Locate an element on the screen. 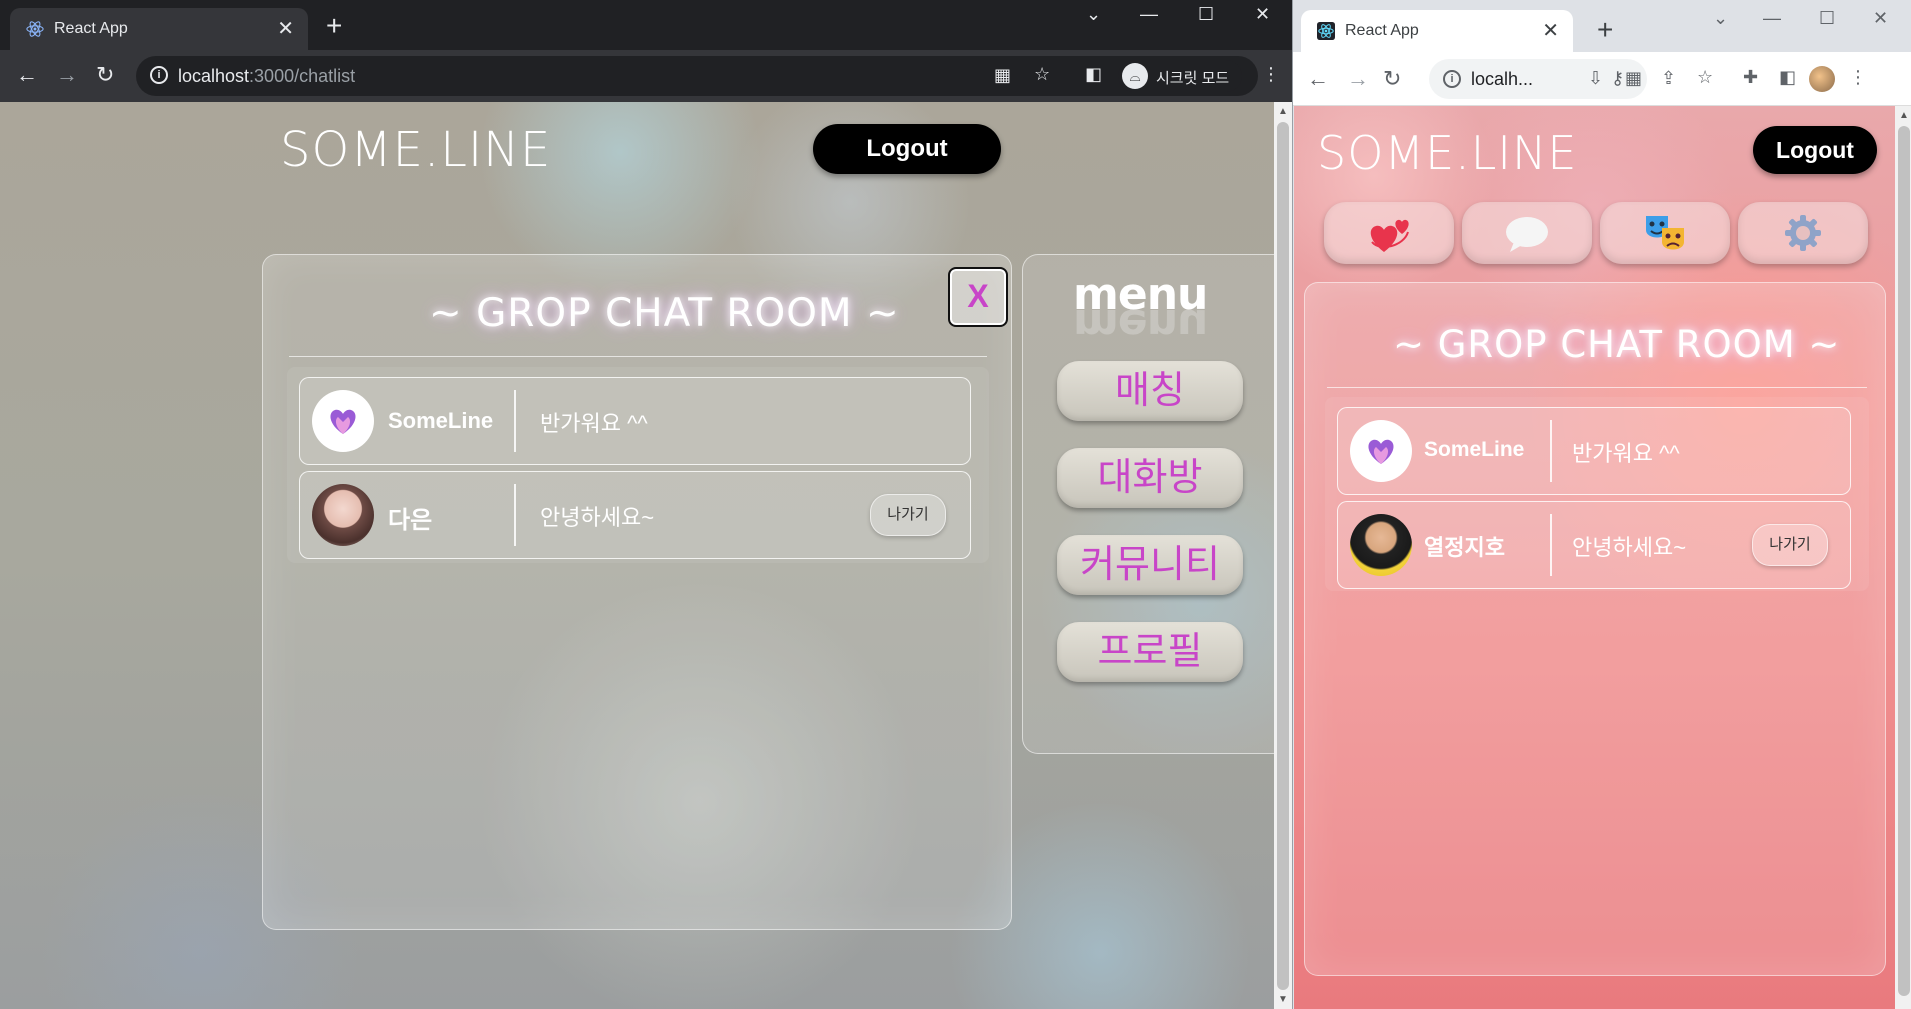 The width and height of the screenshot is (1911, 1009). menu-item-profile: 프로필 is located at coordinates (1150, 652).